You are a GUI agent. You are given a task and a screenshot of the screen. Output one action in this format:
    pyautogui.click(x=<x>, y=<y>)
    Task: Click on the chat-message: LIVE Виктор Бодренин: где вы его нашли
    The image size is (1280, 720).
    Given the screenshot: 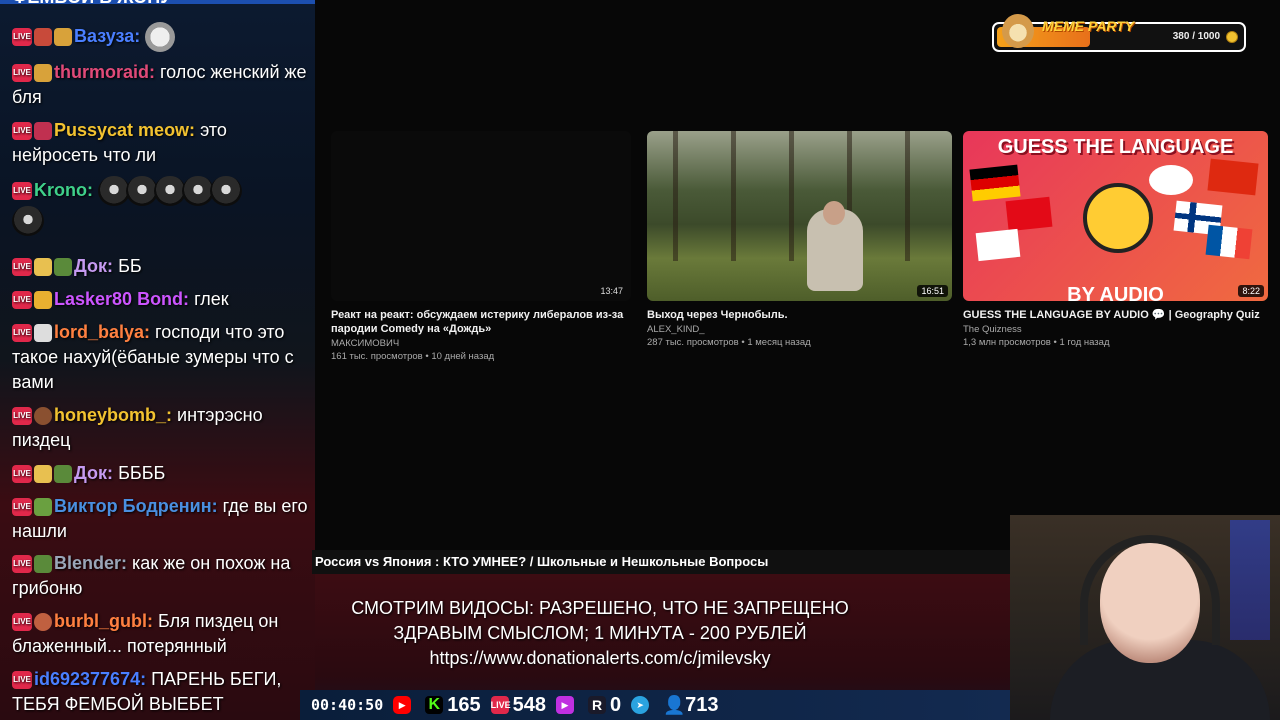 What is the action you would take?
    pyautogui.click(x=160, y=519)
    